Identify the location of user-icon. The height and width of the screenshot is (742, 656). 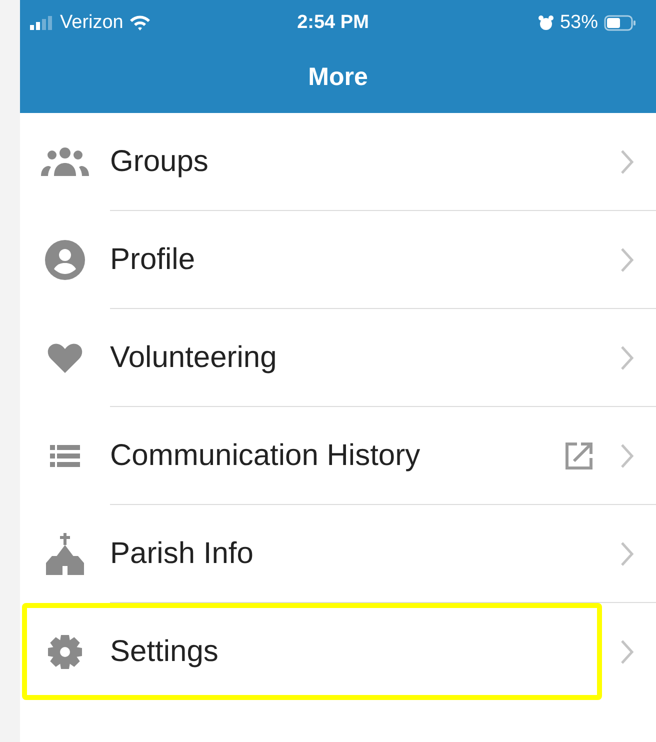
(65, 260).